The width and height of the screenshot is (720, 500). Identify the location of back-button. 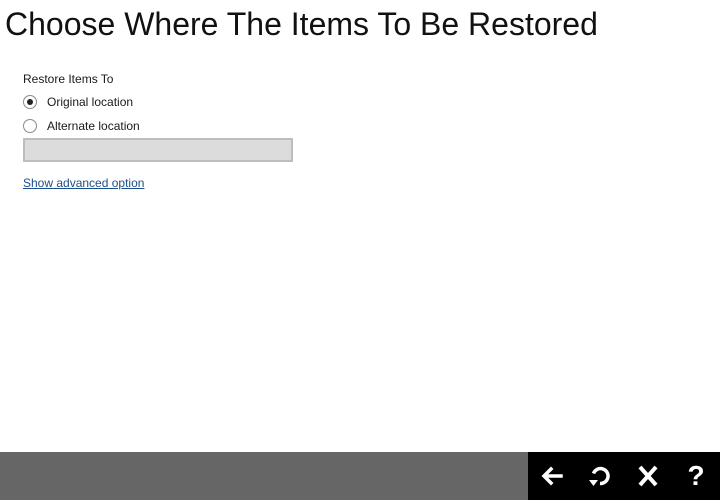
(552, 476).